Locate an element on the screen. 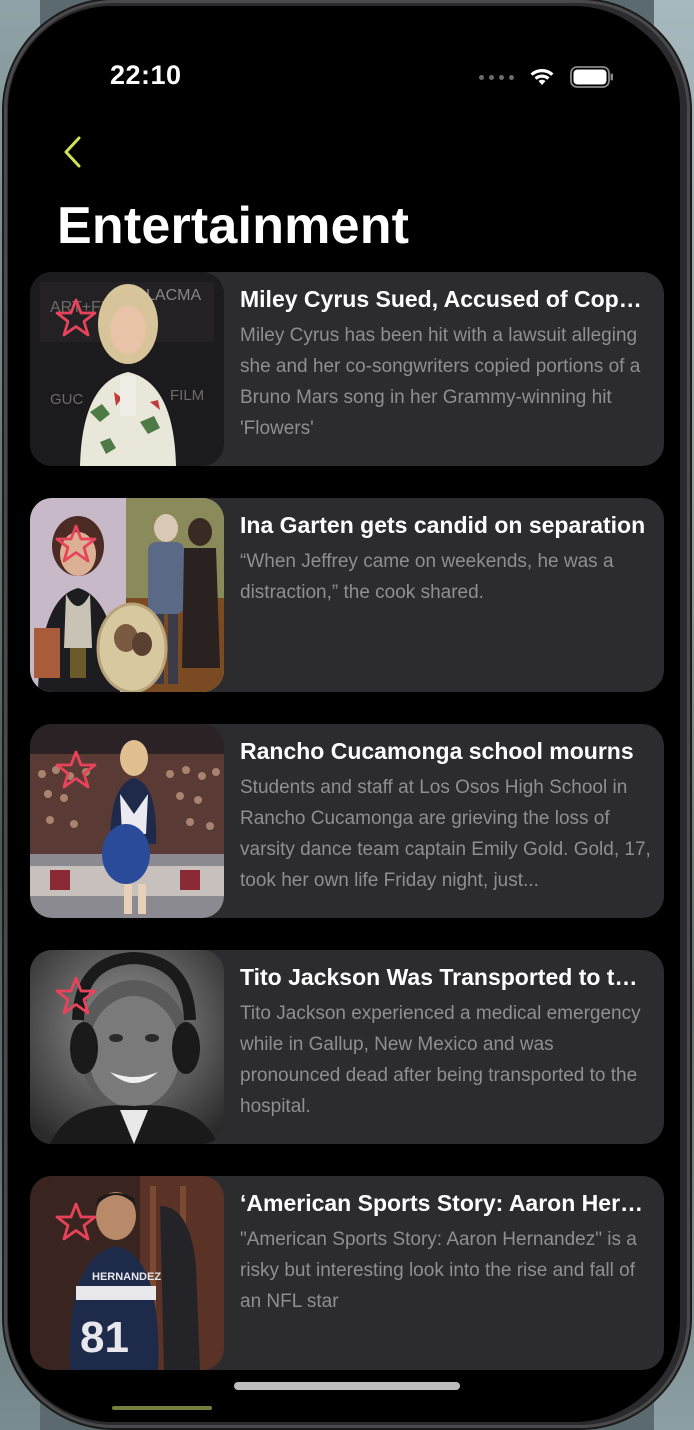 This screenshot has height=1430, width=694. article-title: Ina Garten gets candid on separation is located at coordinates (443, 525).